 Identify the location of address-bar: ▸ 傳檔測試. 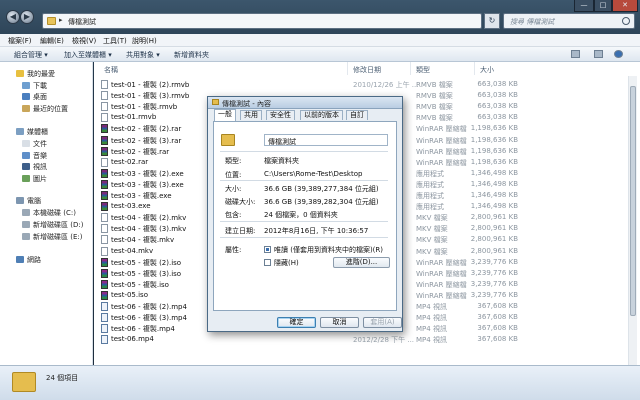
(262, 21).